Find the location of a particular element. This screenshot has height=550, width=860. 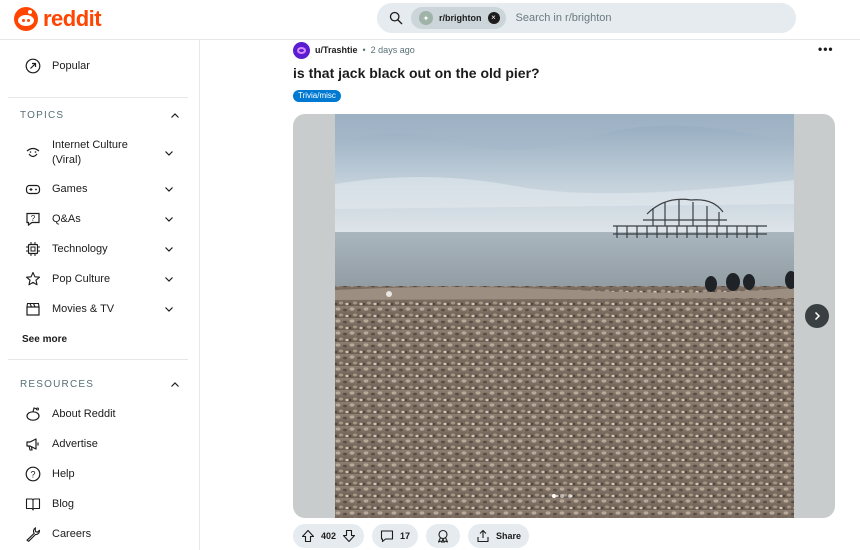

sidebar-item-internet-culture: Internet Culture (Viral) is located at coordinates (98, 153).